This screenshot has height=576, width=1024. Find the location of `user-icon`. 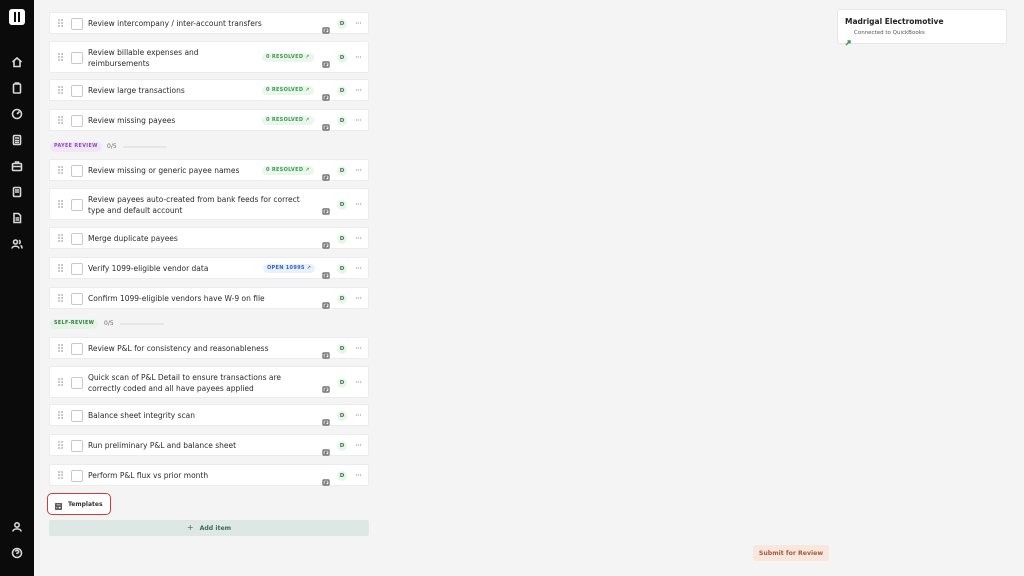

user-icon is located at coordinates (17, 527).